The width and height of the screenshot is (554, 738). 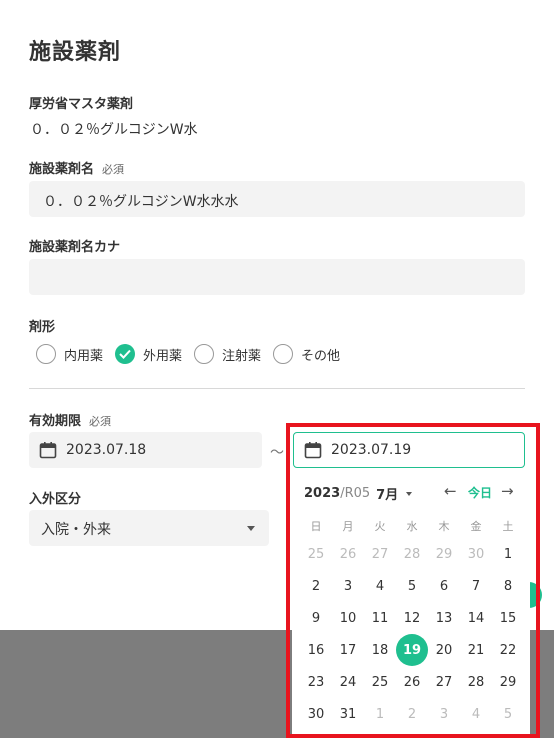 I want to click on form-radio-group: 内用薬 外用薬 注射薬 その他, so click(x=194, y=354).